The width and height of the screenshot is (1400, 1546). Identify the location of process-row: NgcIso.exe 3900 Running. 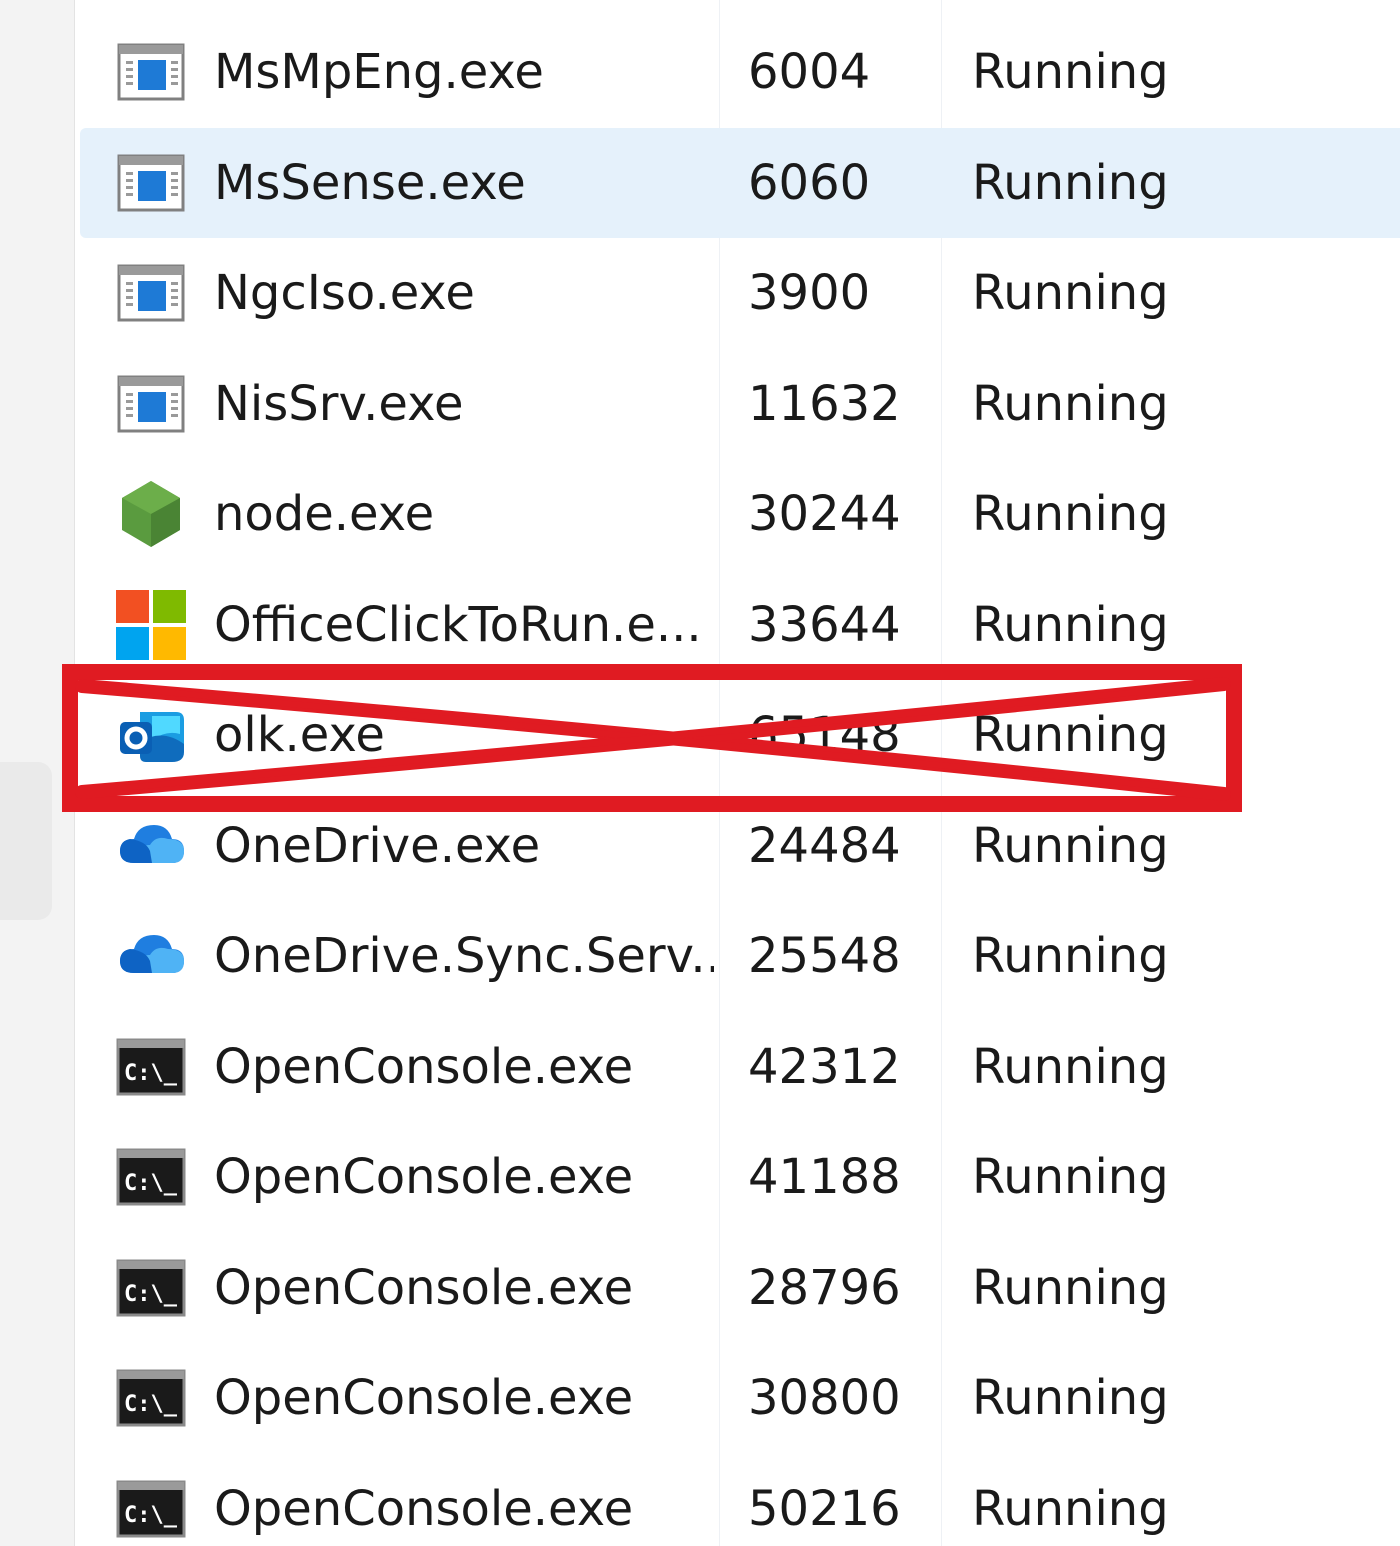
(740, 293).